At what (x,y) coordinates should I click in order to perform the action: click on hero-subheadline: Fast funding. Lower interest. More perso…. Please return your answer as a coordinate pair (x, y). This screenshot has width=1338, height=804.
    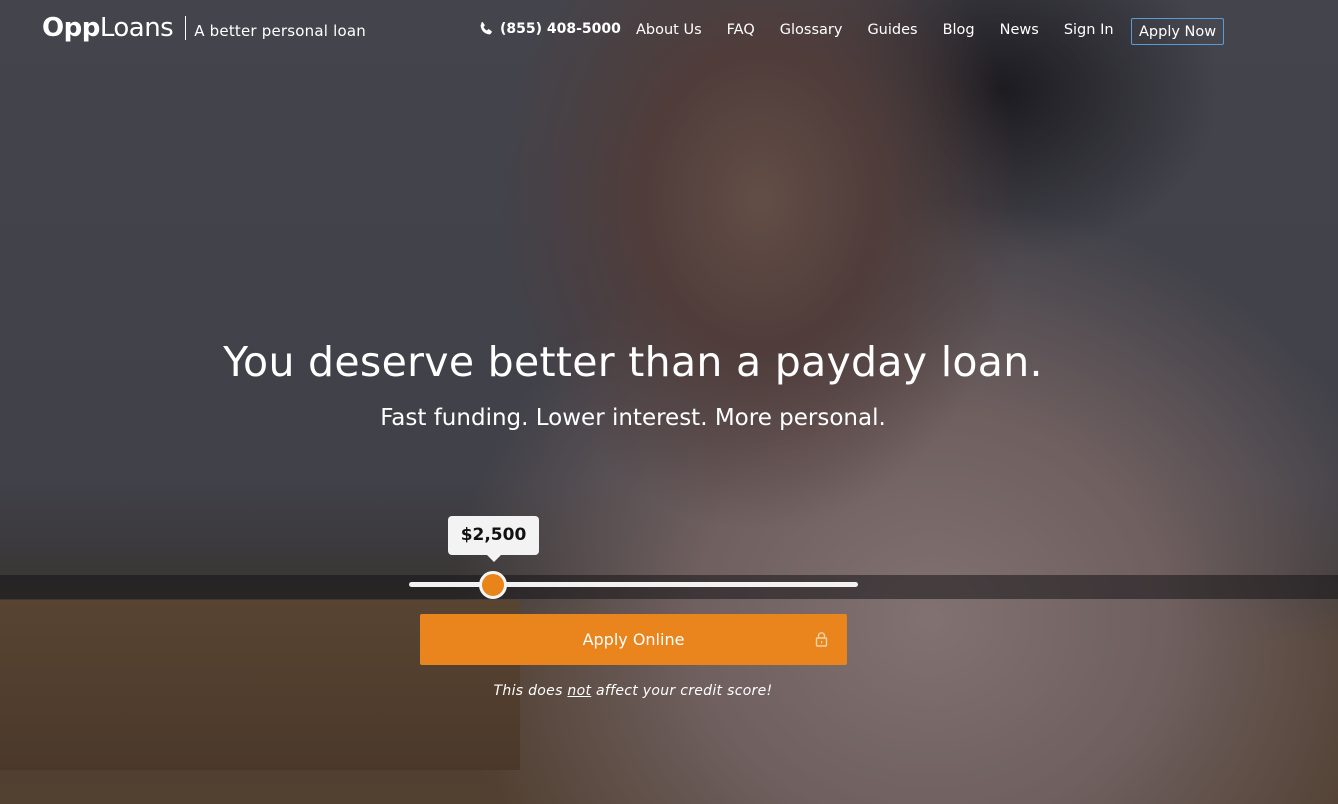
    Looking at the image, I should click on (633, 418).